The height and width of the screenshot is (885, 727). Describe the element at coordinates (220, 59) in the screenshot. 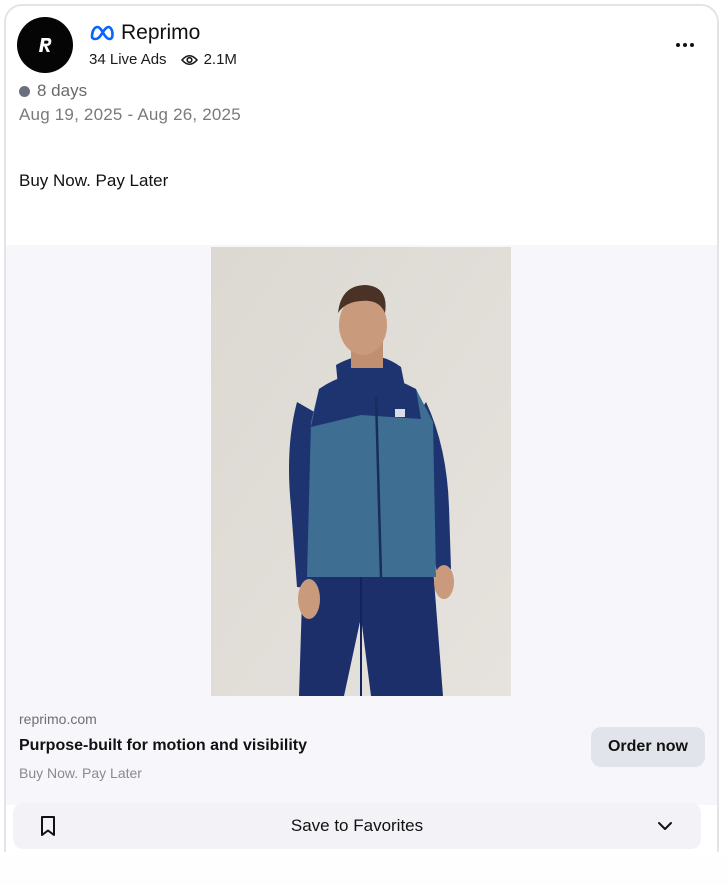

I see `views-count: 2.1M` at that location.